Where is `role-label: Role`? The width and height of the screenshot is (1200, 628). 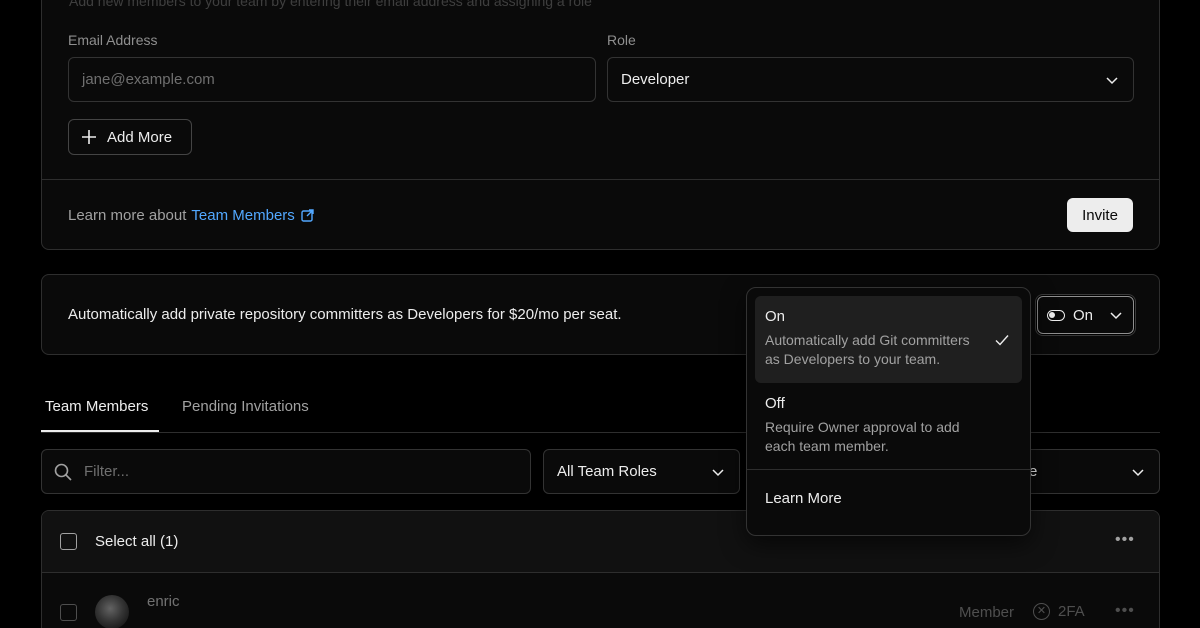
role-label: Role is located at coordinates (621, 40).